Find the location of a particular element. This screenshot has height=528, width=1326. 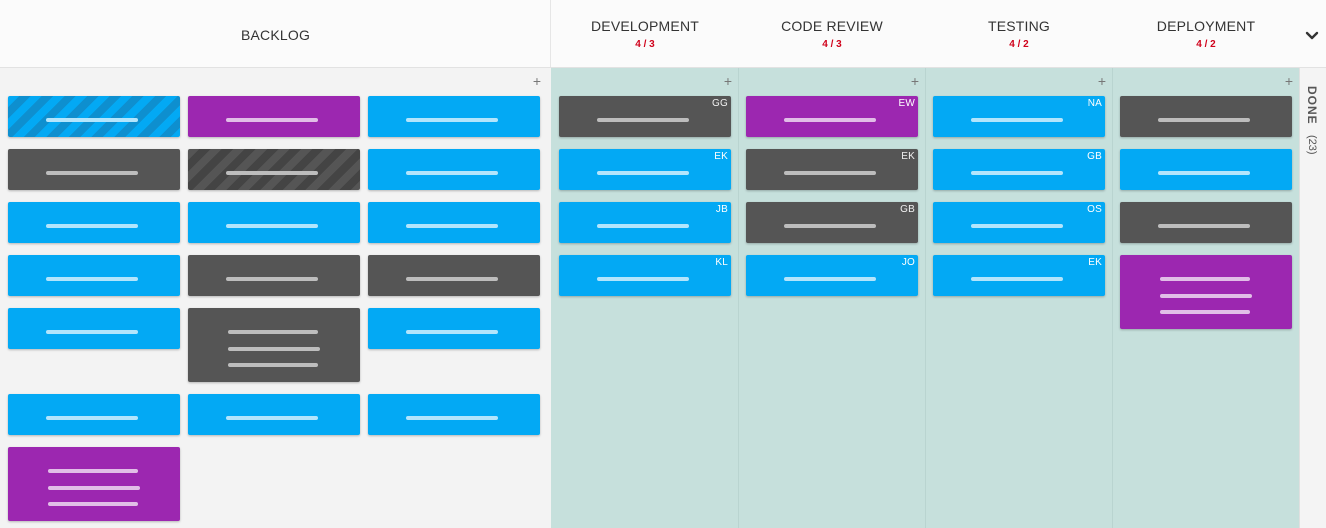

column-header-backlog: BACKLOG is located at coordinates (275, 33).